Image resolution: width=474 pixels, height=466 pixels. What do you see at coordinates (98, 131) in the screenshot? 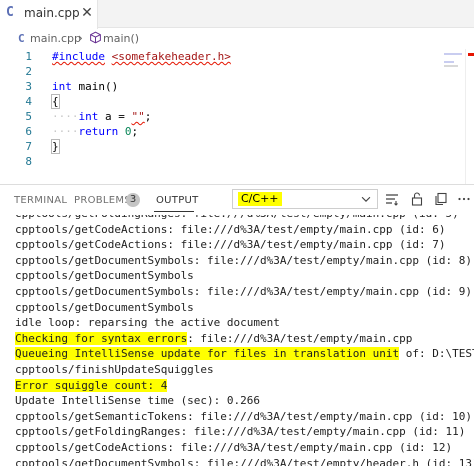
I see `keyword: return` at bounding box center [98, 131].